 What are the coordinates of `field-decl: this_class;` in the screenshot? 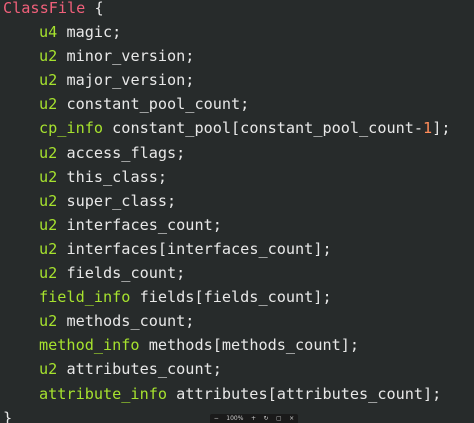 It's located at (112, 176).